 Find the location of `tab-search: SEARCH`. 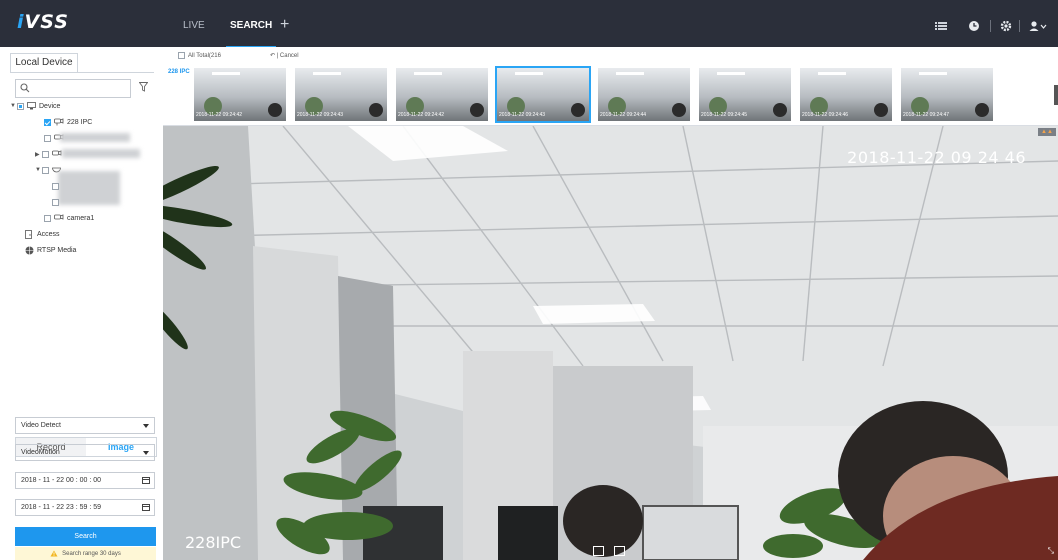

tab-search: SEARCH is located at coordinates (251, 34).